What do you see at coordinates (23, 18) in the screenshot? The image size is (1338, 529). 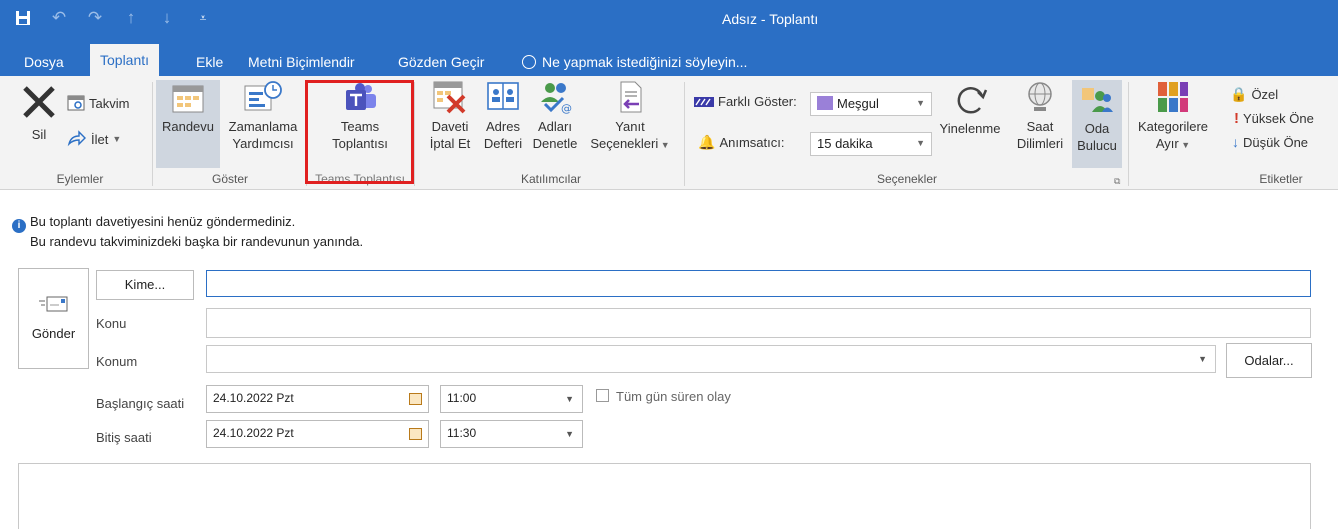 I see `save-icon` at bounding box center [23, 18].